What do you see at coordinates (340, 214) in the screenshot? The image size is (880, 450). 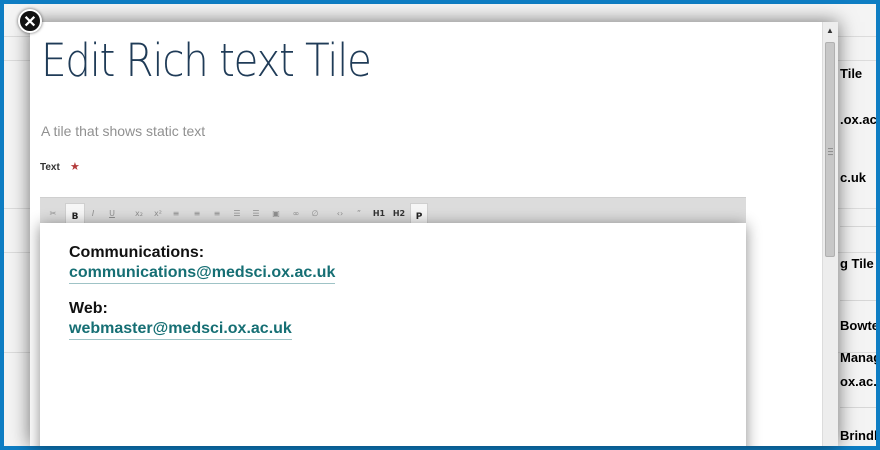 I see `code-button: ‹›` at bounding box center [340, 214].